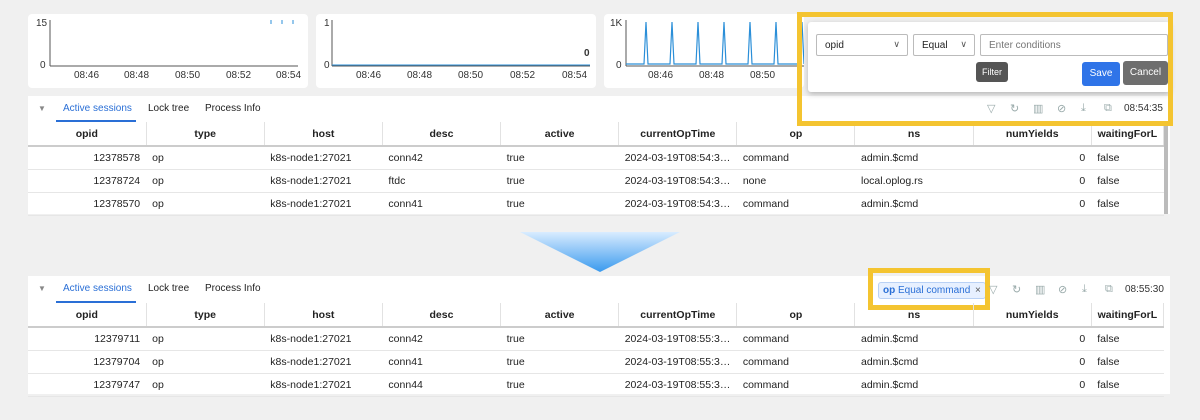 The height and width of the screenshot is (420, 1200). I want to click on download-icon: ⤓, so click(1084, 289).